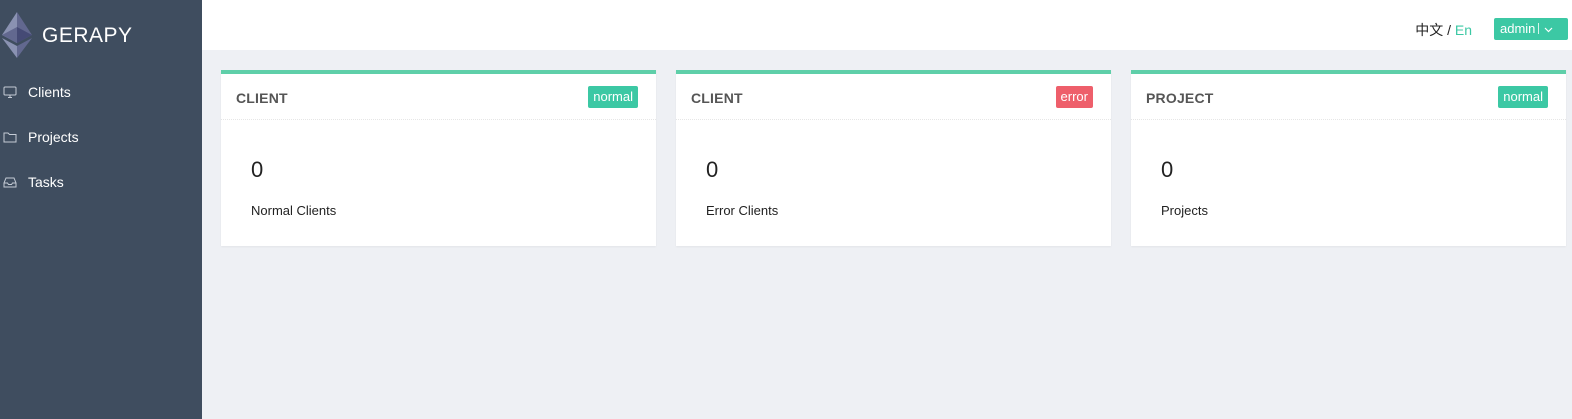 The width and height of the screenshot is (1572, 419). I want to click on card-header: CLIENT error, so click(893, 97).